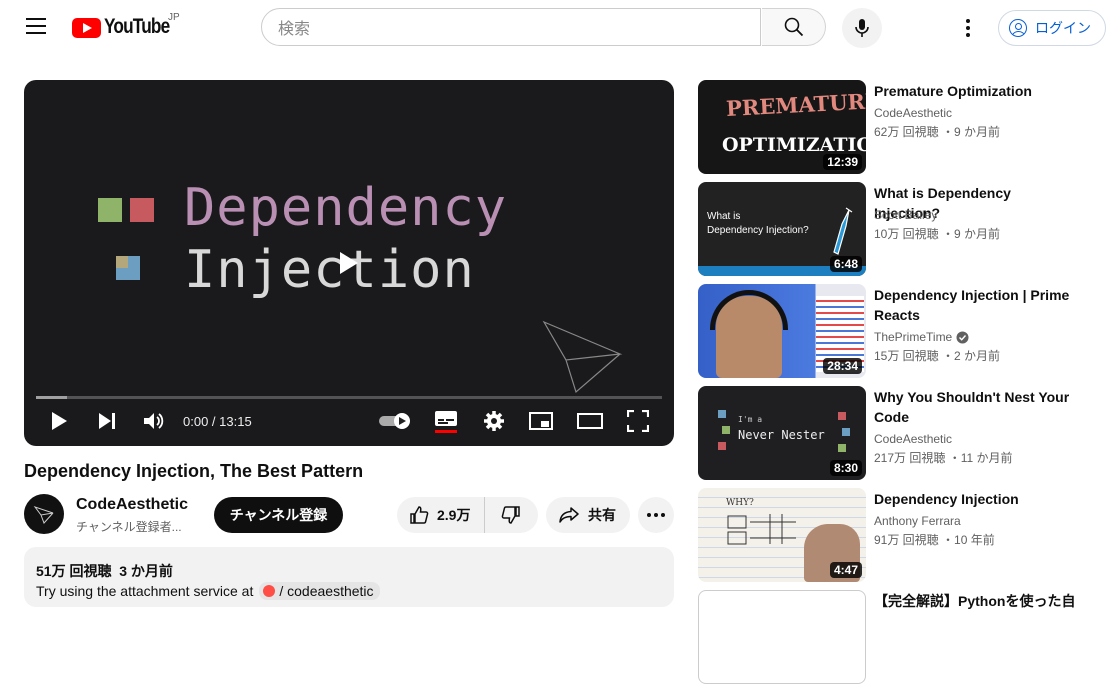 The width and height of the screenshot is (1109, 684). I want to click on thumbnail-text: I'm a, so click(750, 419).